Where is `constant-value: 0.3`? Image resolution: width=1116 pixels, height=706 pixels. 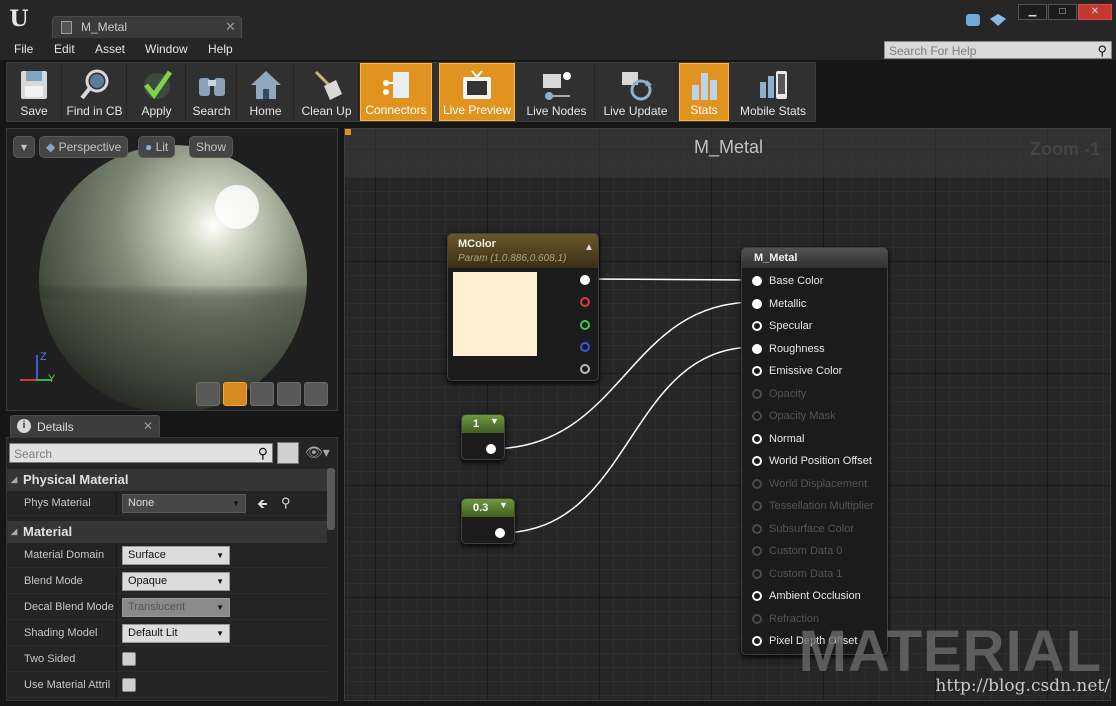
constant-value: 0.3 is located at coordinates (481, 508).